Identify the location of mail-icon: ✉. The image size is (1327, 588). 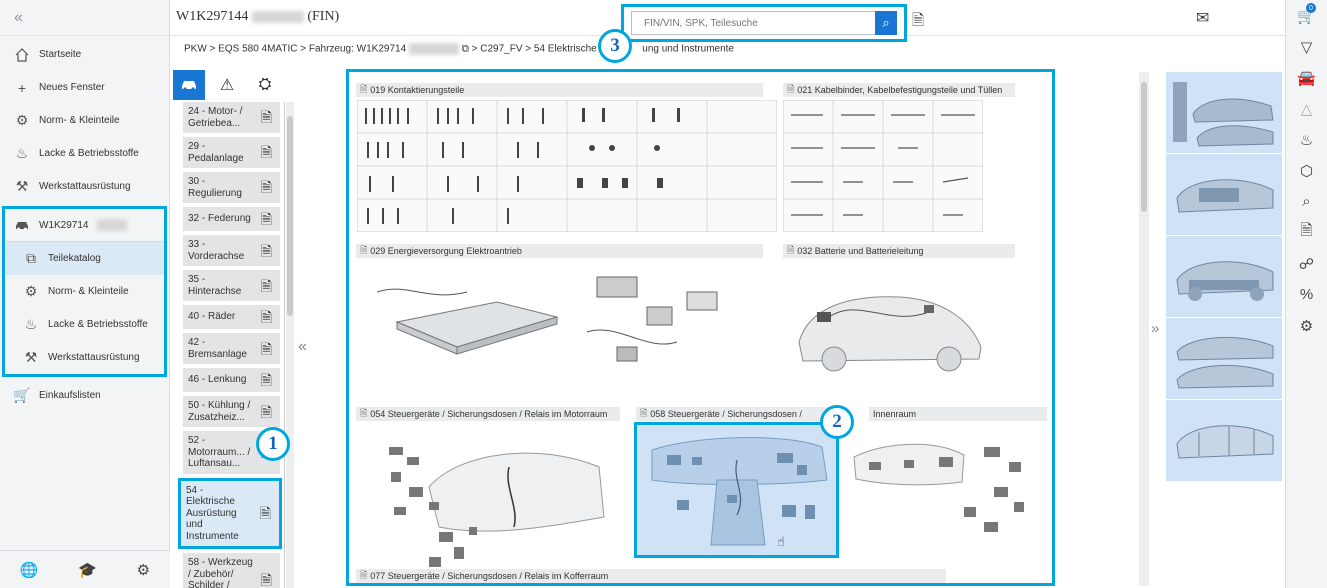
(1202, 18).